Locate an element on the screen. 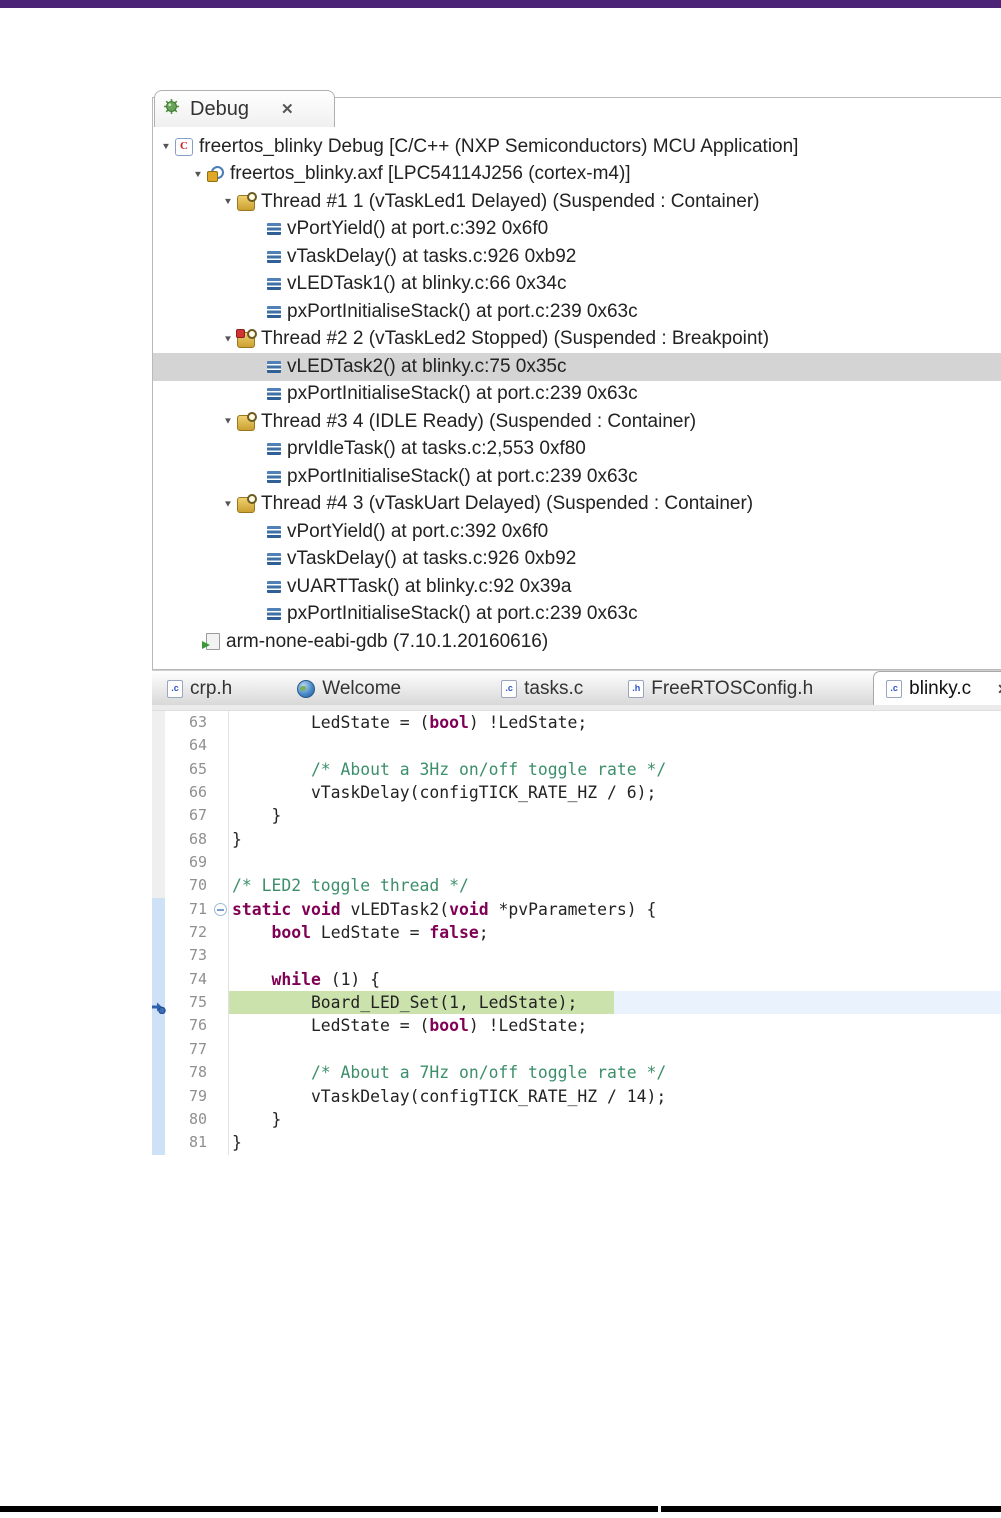  line-number: 78 is located at coordinates (189, 1072).